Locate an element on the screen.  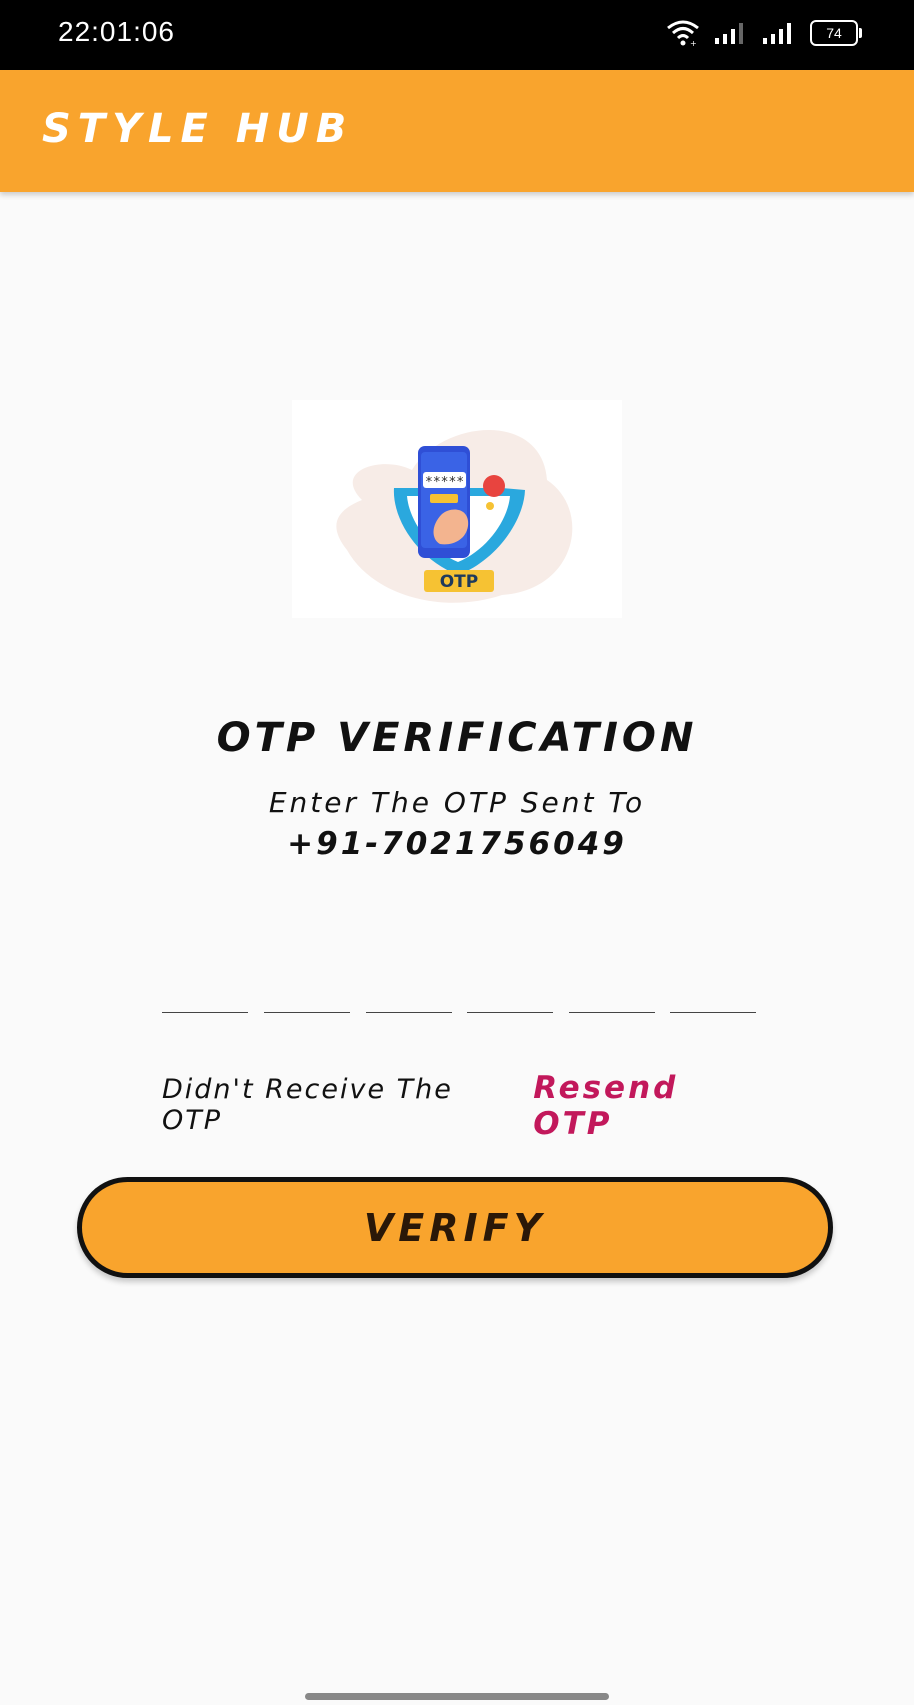
illustration-badge-text: OTP is located at coordinates (459, 582).